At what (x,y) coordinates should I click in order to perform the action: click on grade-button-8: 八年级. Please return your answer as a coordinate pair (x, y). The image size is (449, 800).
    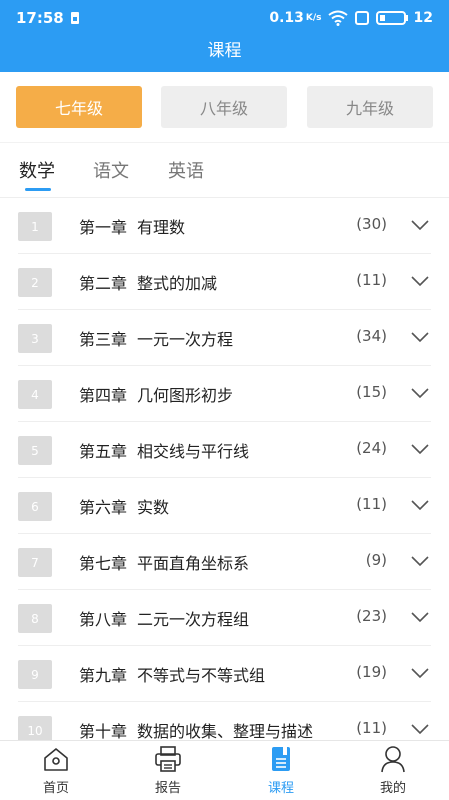
    Looking at the image, I should click on (224, 107).